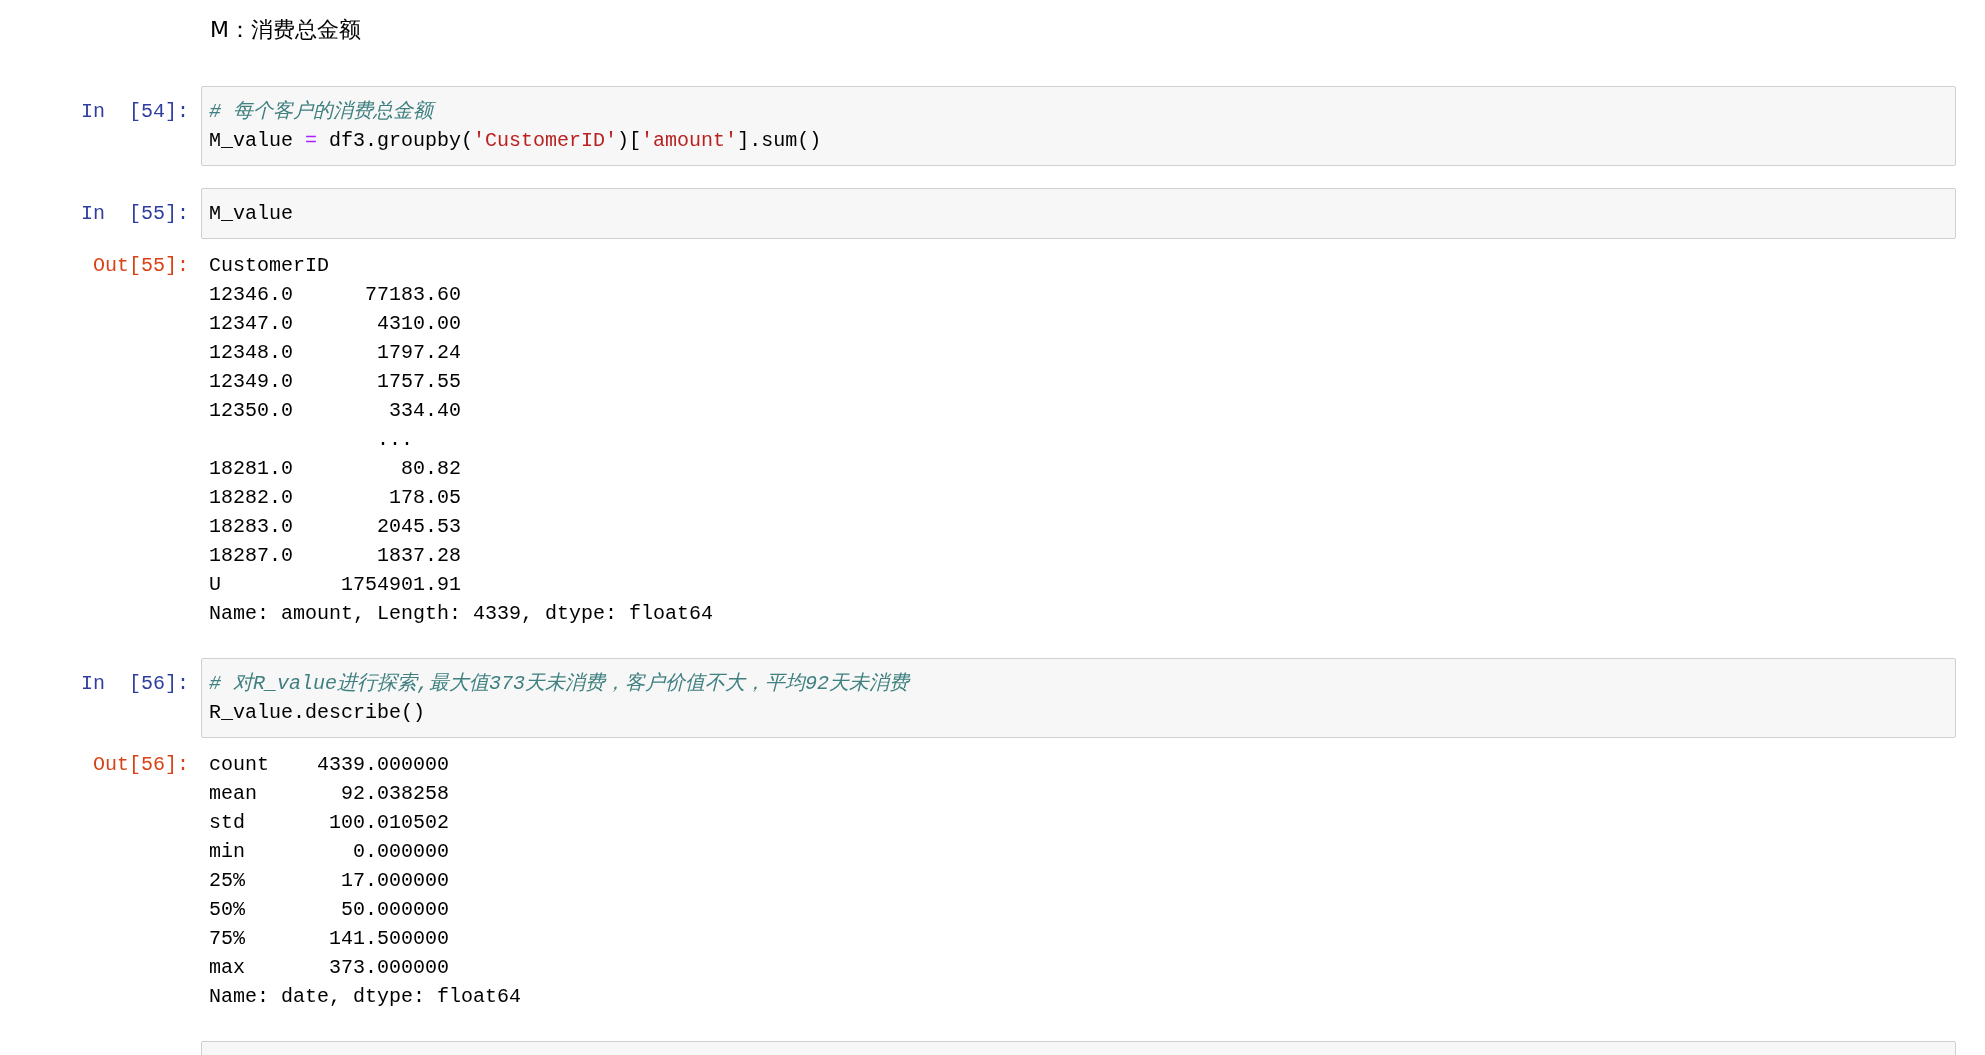  What do you see at coordinates (335, 585) in the screenshot?
I see `output-line: U 1754901.91` at bounding box center [335, 585].